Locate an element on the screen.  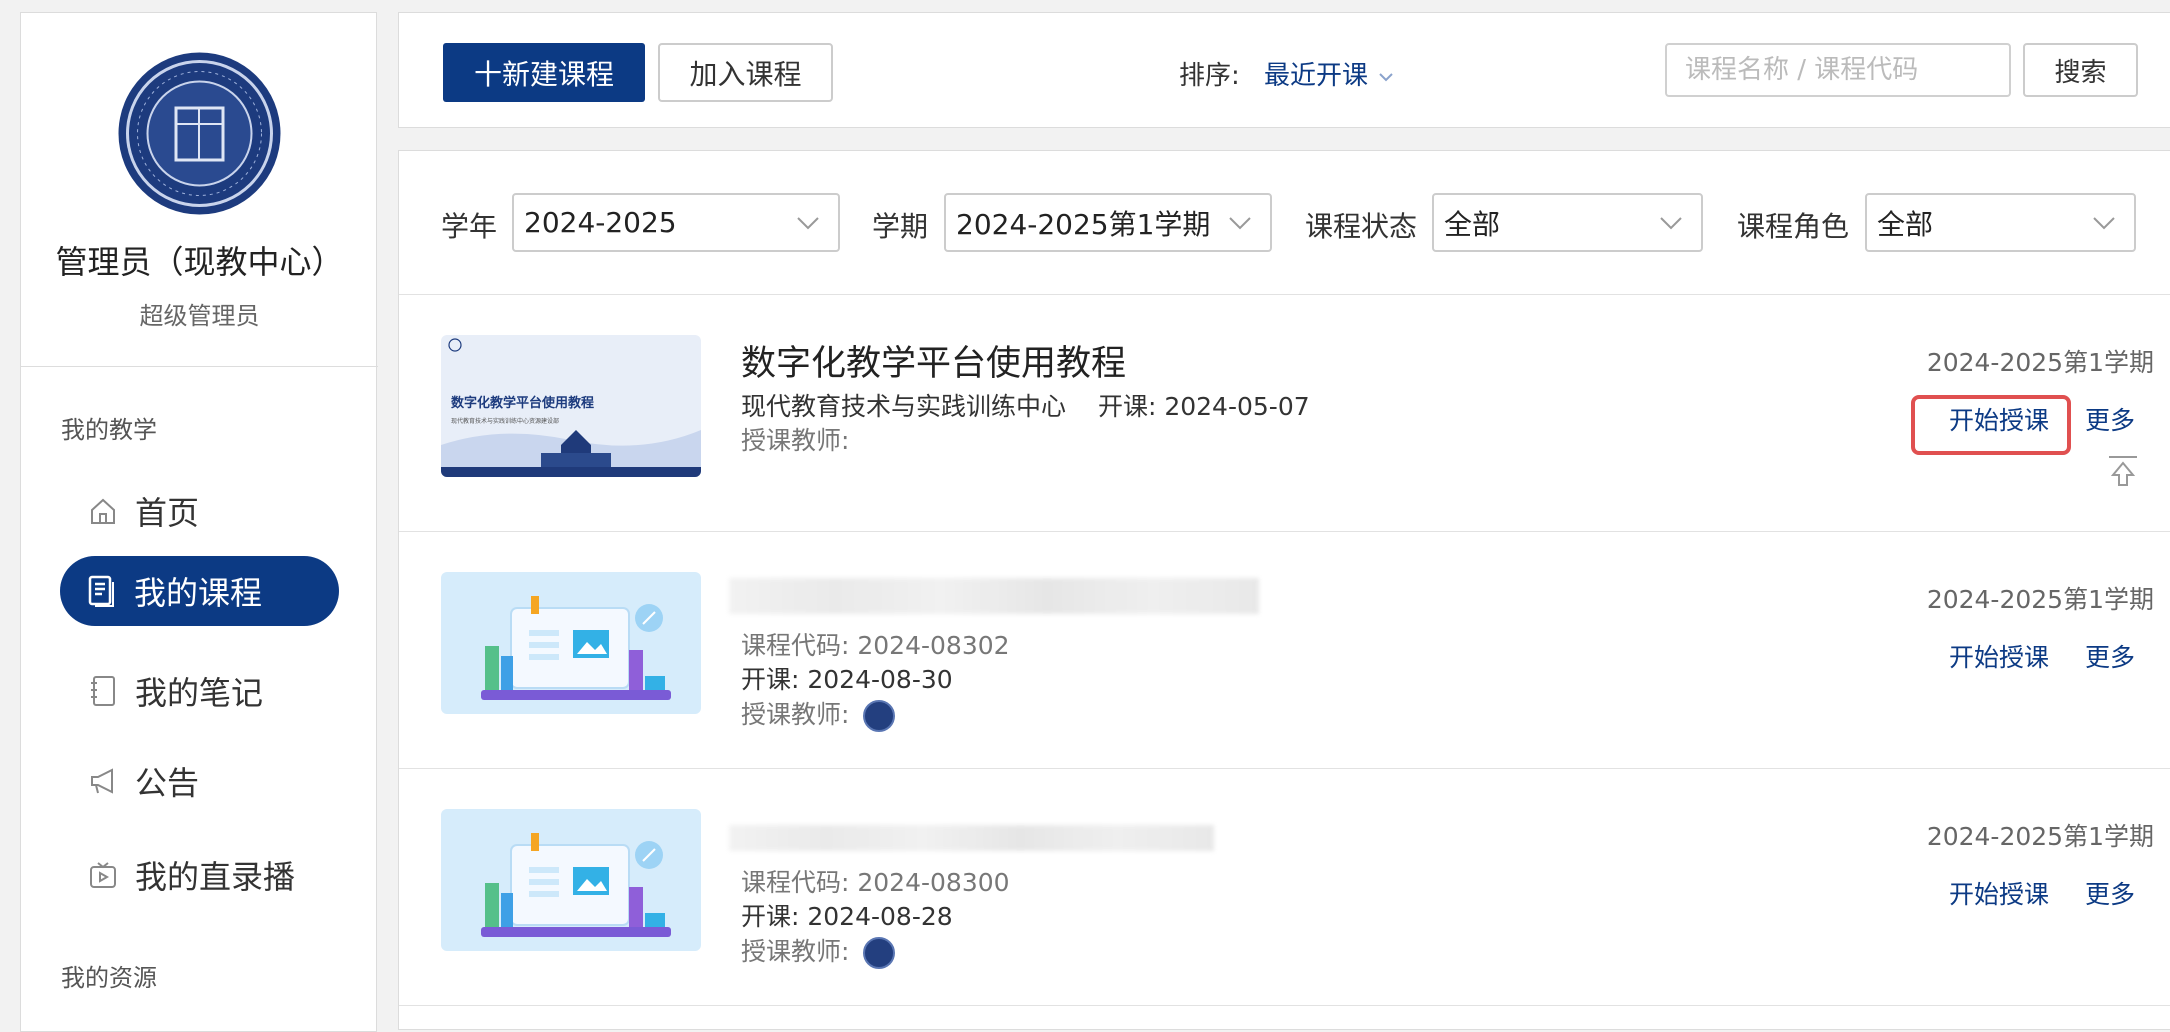
sidebar-item-my-courses: 我的课程 is located at coordinates (199, 591).